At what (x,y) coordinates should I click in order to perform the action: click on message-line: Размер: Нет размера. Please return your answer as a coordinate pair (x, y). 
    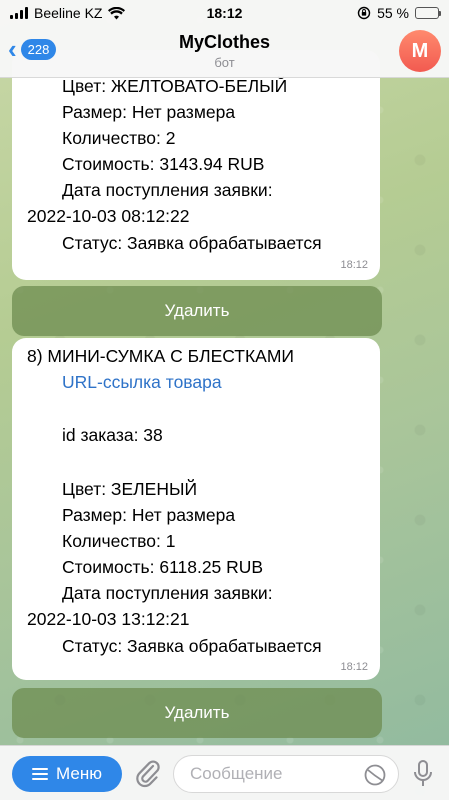
    Looking at the image, I should click on (149, 112).